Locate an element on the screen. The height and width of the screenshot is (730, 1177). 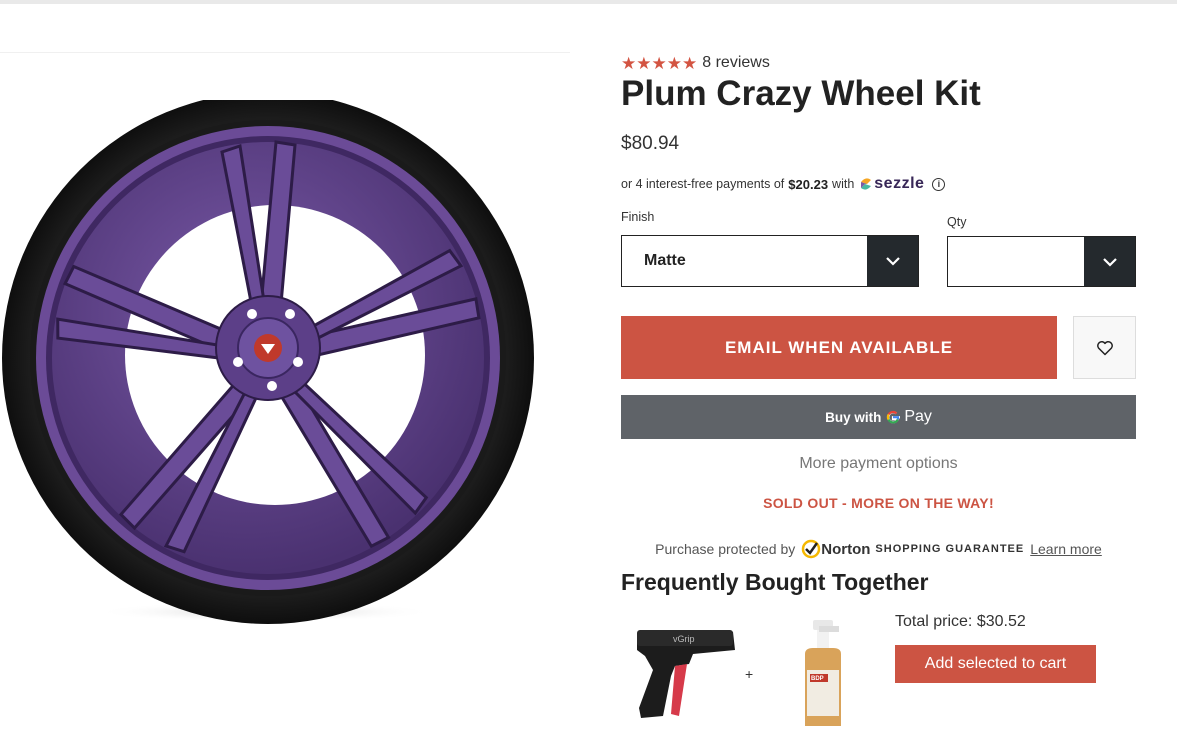
google-g-icon is located at coordinates (894, 417).